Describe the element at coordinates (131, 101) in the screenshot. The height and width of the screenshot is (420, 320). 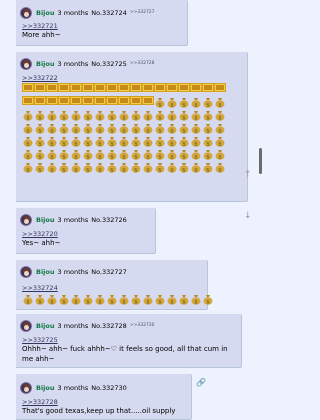
I see `emoji-row: $ $ $ $ $ $` at that location.